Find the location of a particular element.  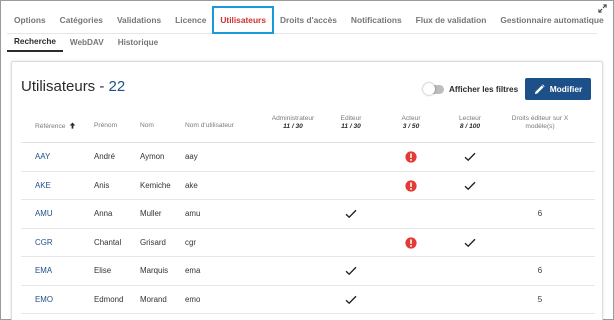

header-lecteur-label: Lecteur is located at coordinates (470, 118).